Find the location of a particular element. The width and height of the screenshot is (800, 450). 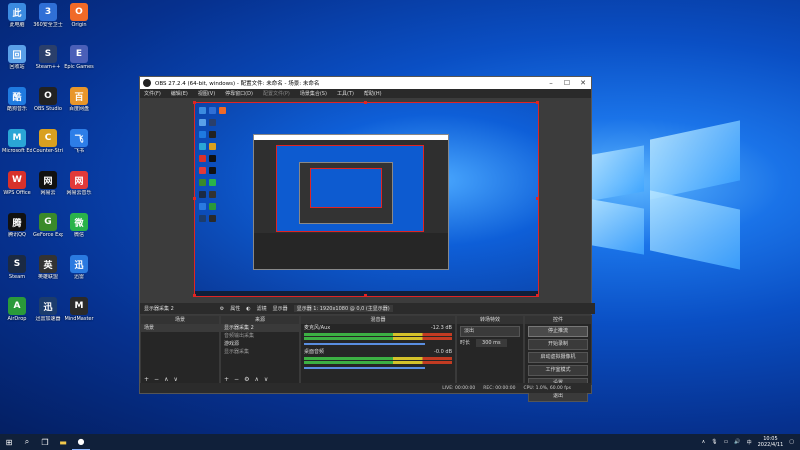

notification-icon: ▢ is located at coordinates (791, 442).